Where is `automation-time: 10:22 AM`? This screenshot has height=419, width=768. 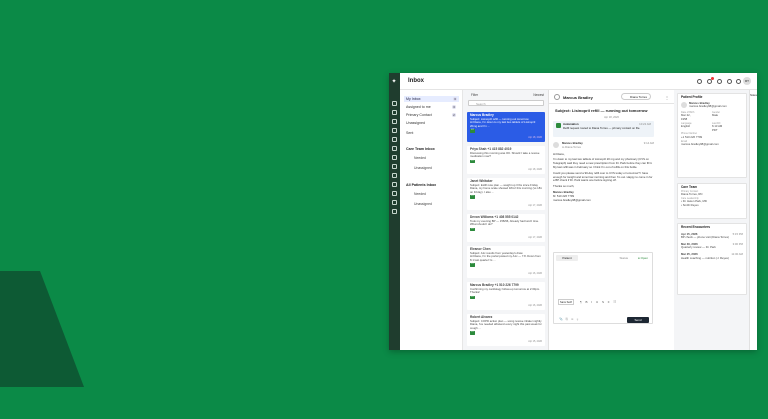 automation-time: 10:22 AM is located at coordinates (645, 124).